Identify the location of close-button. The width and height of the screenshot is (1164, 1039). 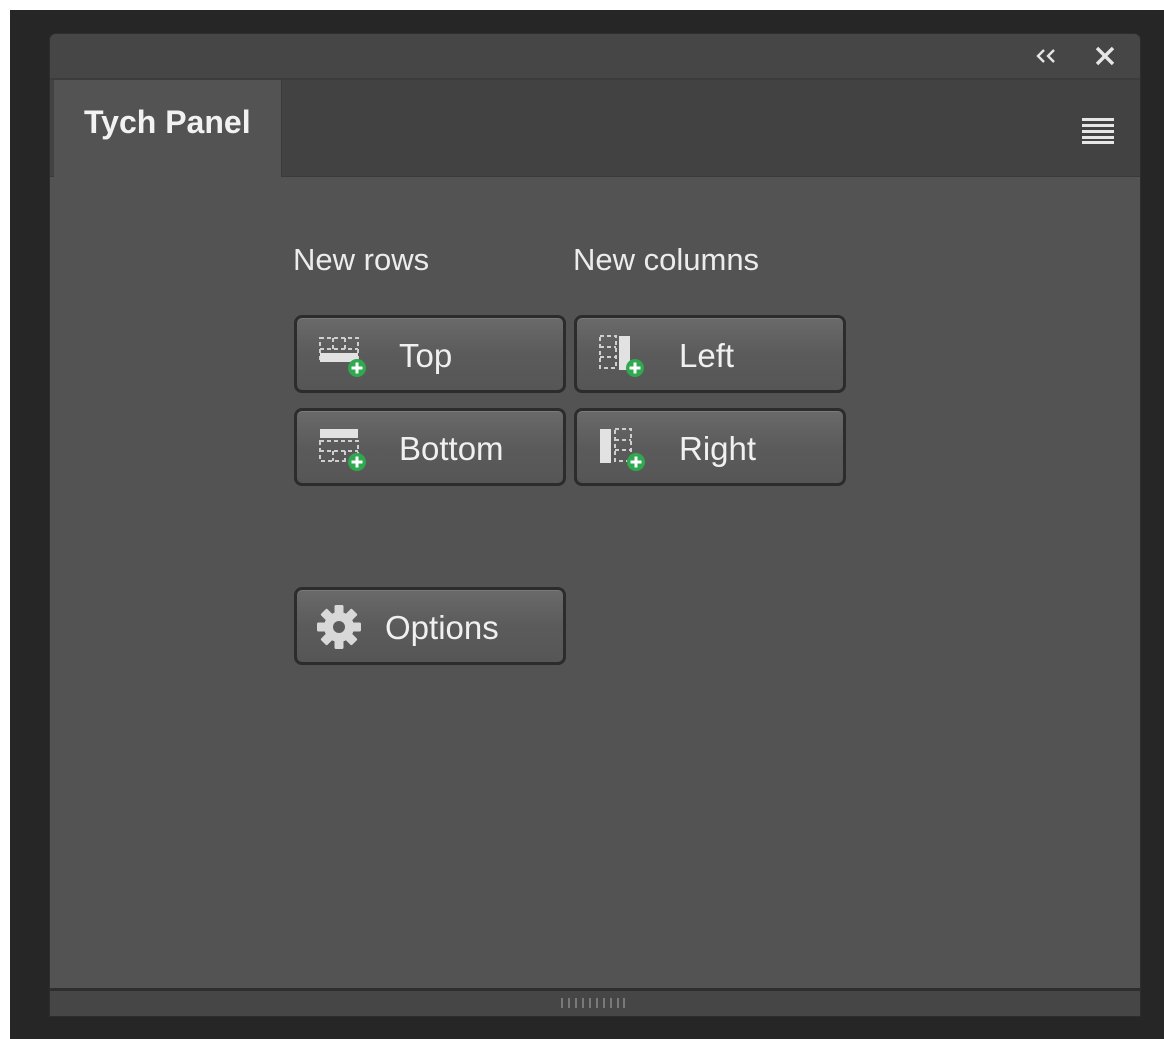
(1105, 56).